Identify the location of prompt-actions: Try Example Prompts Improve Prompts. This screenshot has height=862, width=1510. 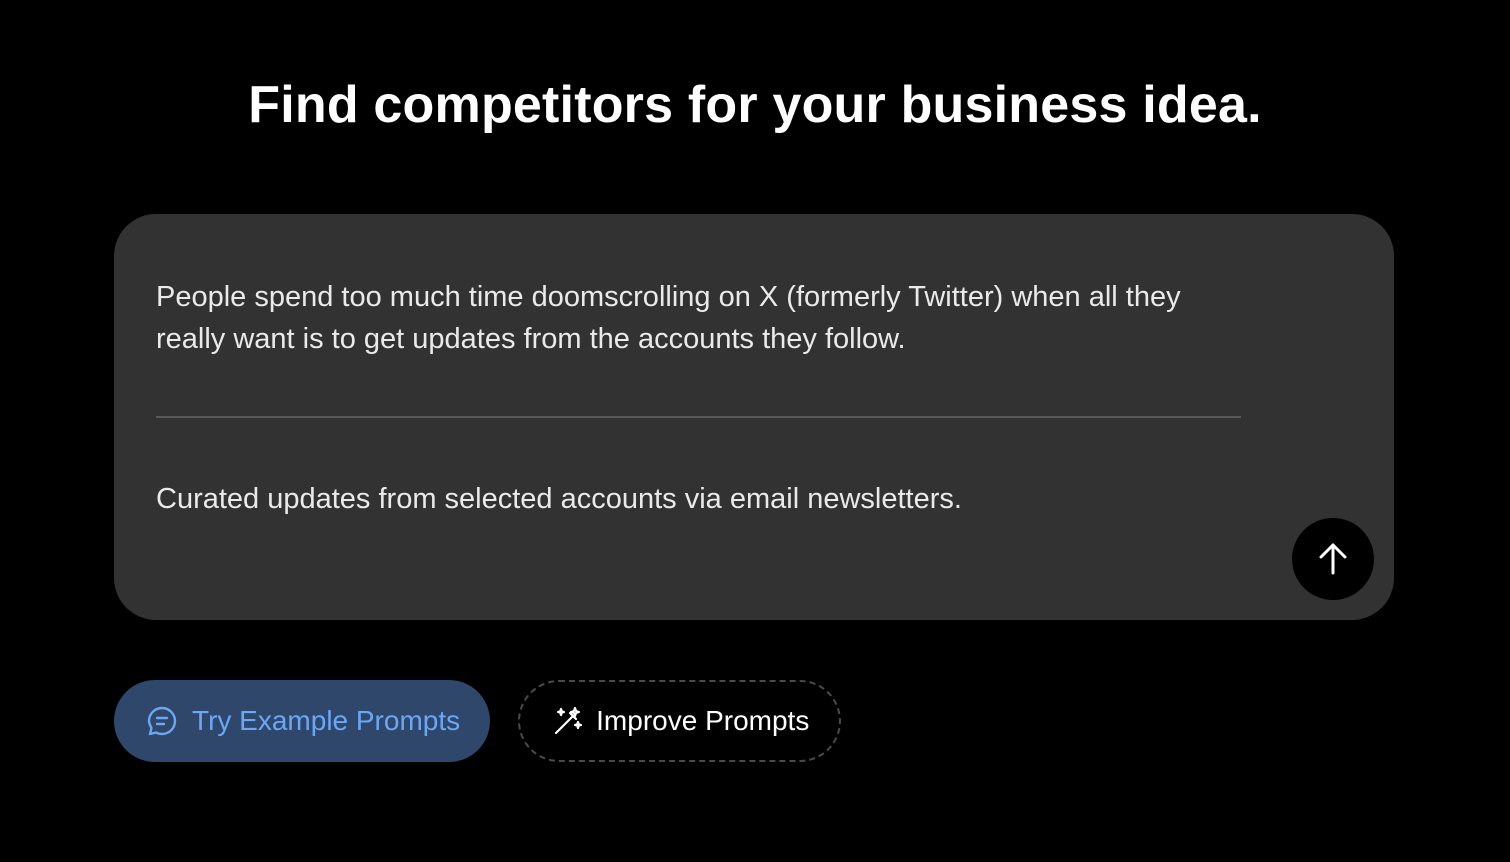
(478, 721).